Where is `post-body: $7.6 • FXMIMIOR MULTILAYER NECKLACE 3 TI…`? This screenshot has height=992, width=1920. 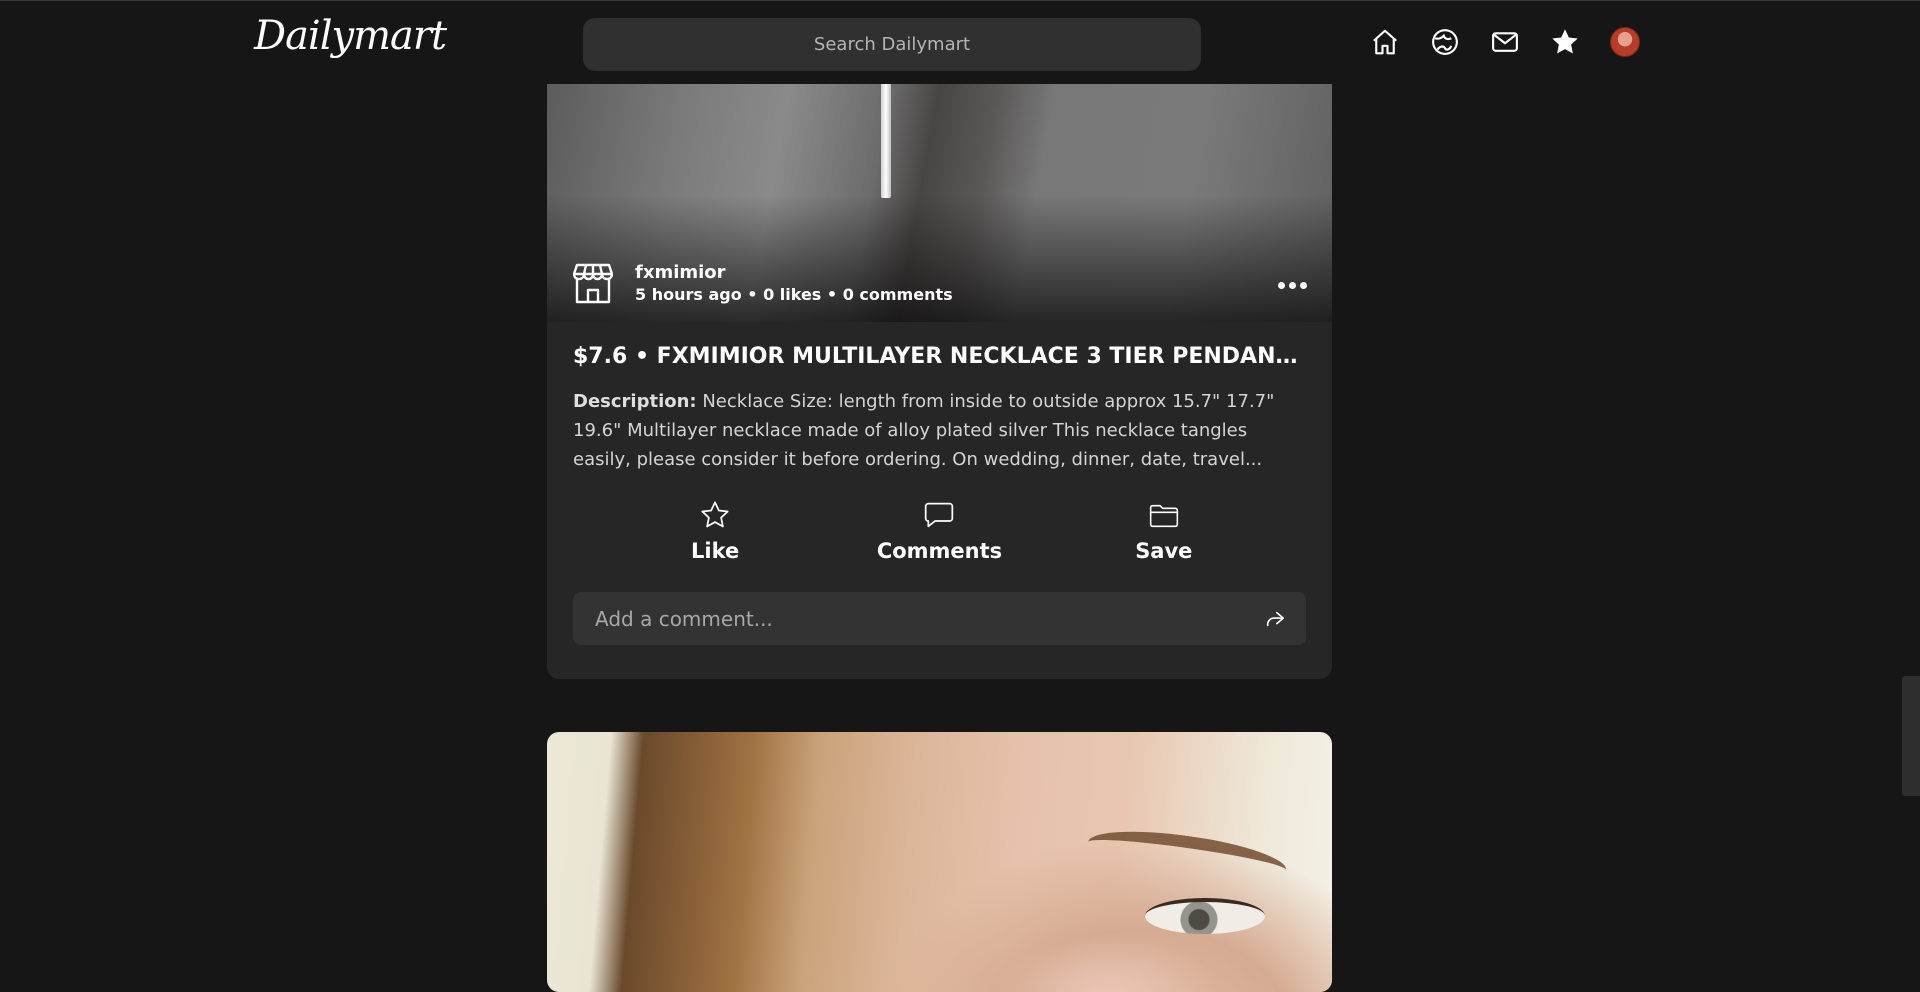 post-body: $7.6 • FXMIMIOR MULTILAYER NECKLACE 3 TI… is located at coordinates (939, 483).